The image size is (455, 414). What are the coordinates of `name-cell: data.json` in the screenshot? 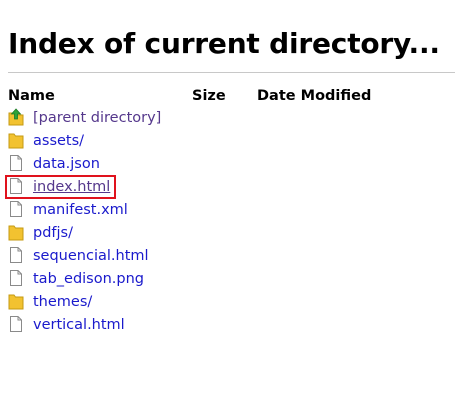 It's located at (100, 165).